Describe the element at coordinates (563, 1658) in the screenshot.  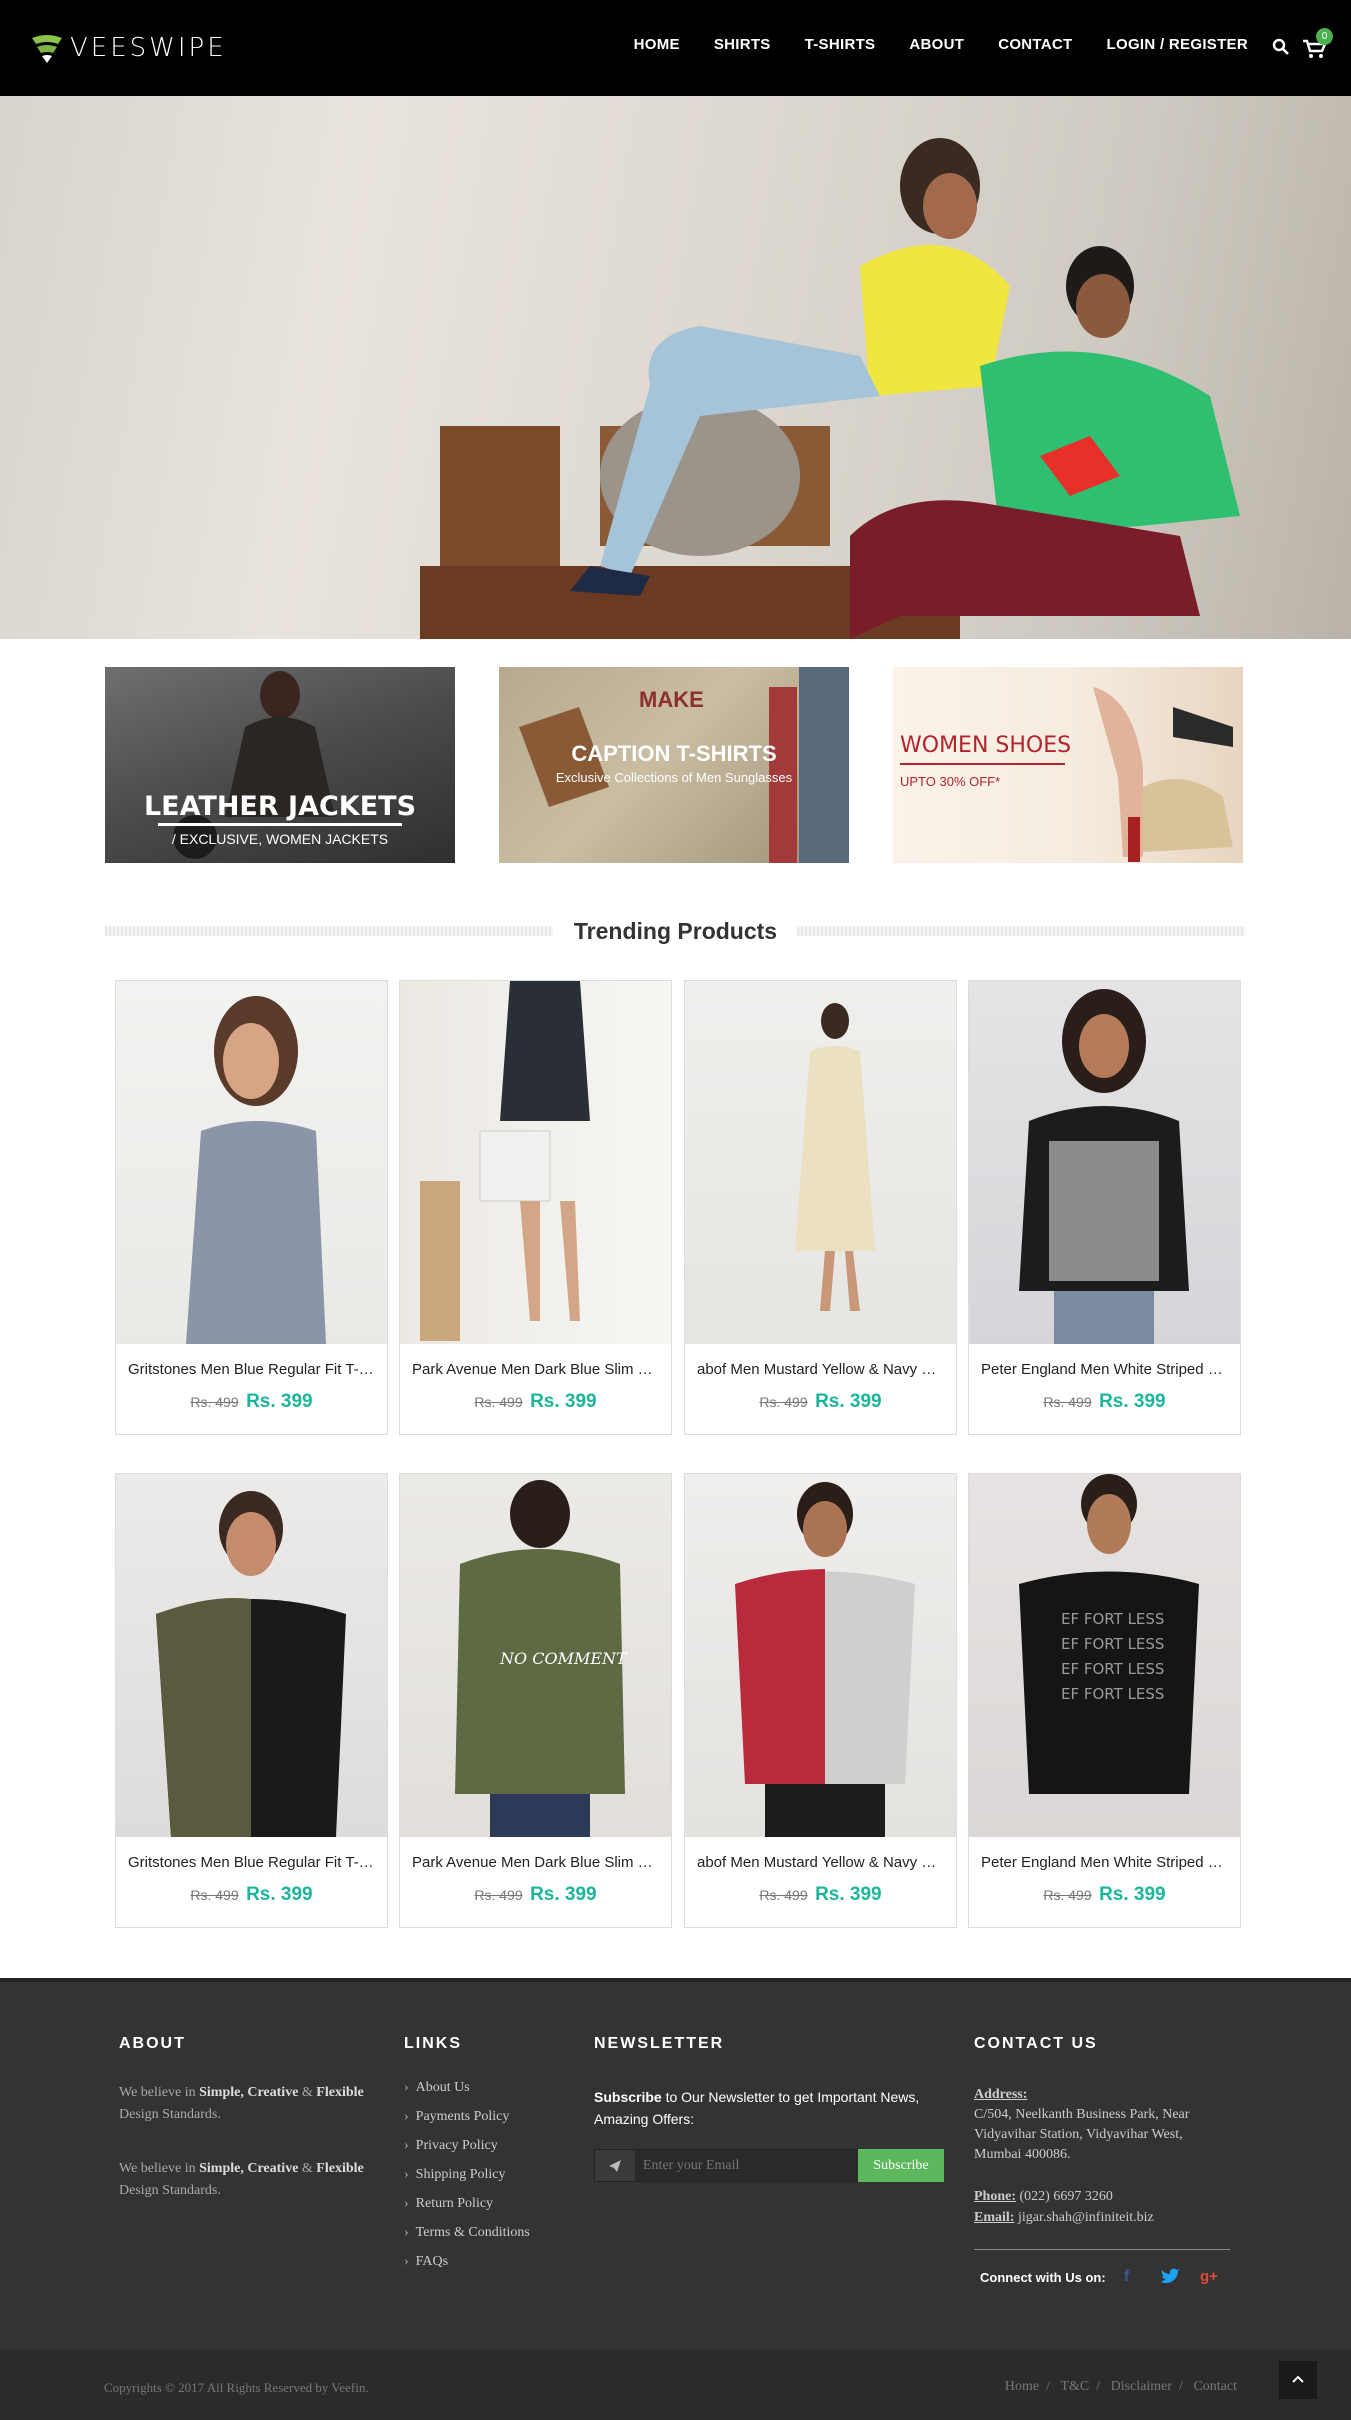
I see `svg-text: NO COMMENT` at that location.